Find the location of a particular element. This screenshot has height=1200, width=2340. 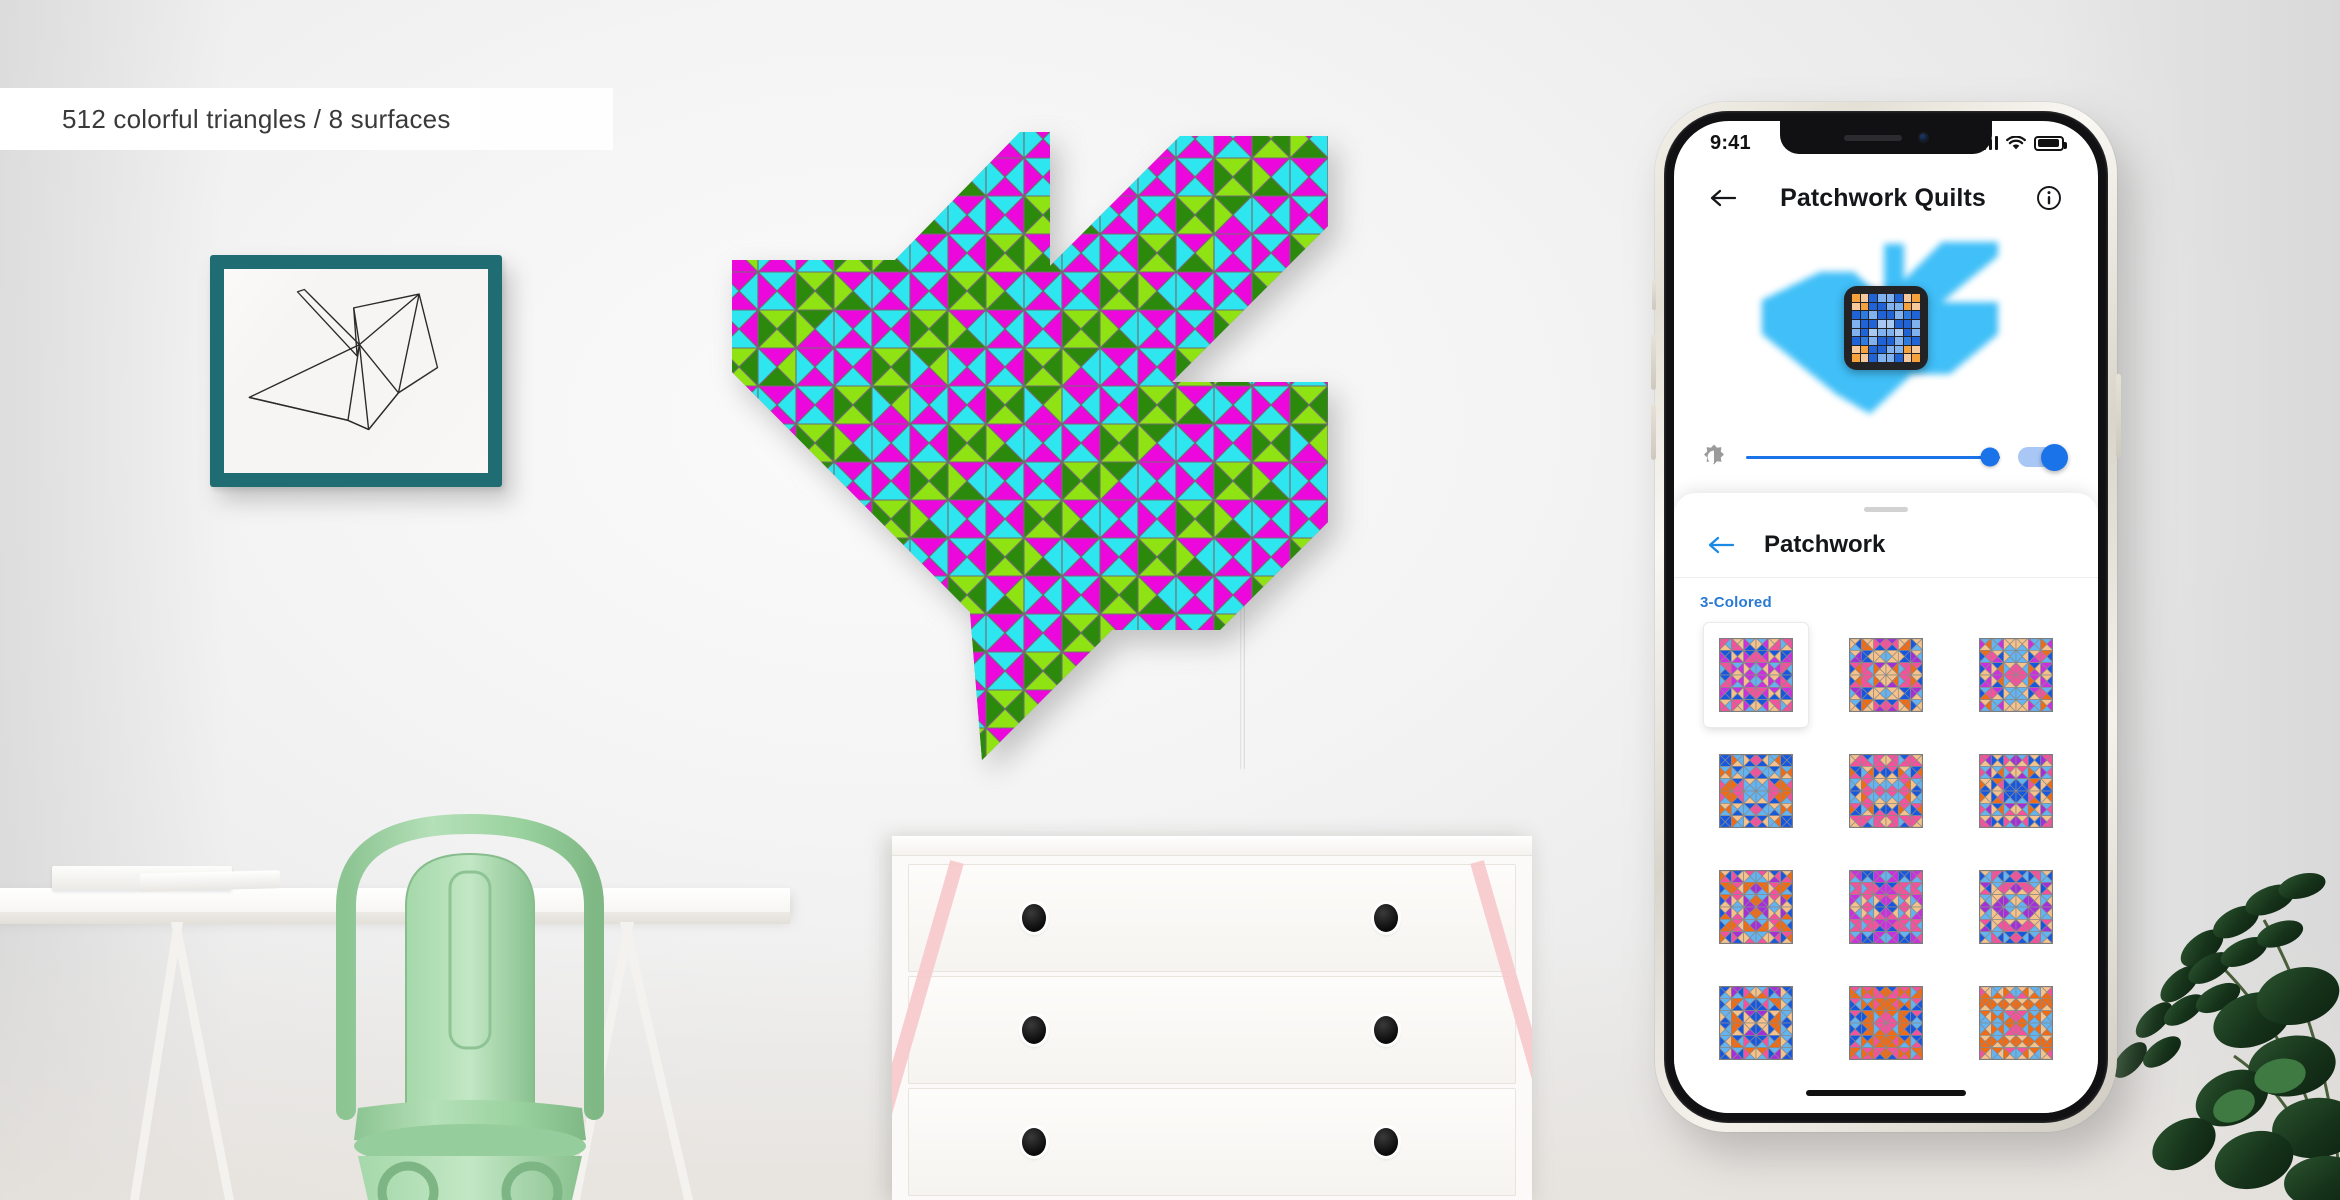

caption-banner: 512 colorful triangles / 8 surfaces is located at coordinates (306, 119).